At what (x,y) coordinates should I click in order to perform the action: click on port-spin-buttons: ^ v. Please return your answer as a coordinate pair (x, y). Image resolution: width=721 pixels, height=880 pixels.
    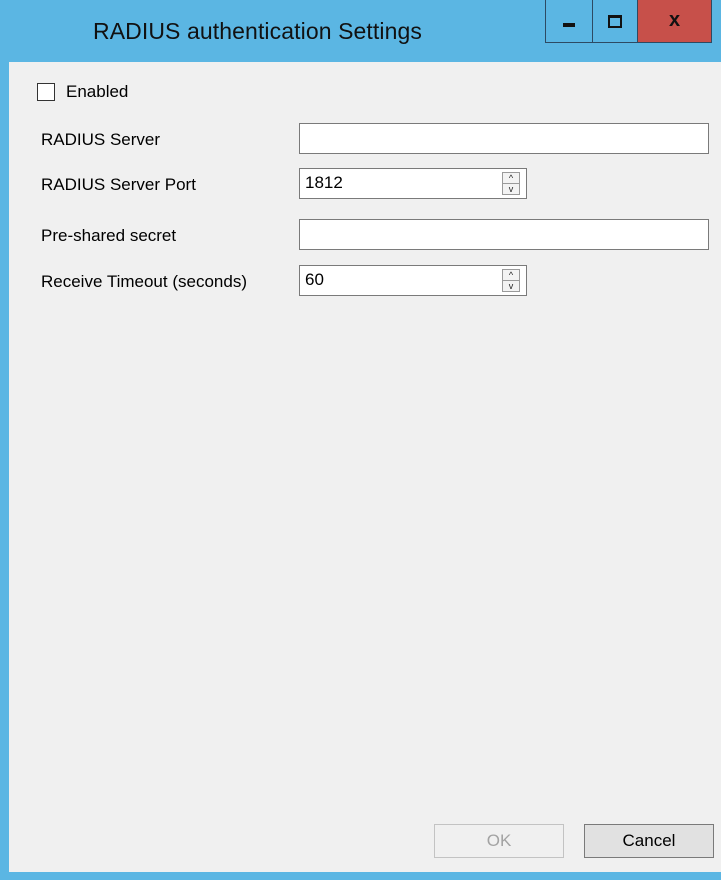
    Looking at the image, I should click on (511, 183).